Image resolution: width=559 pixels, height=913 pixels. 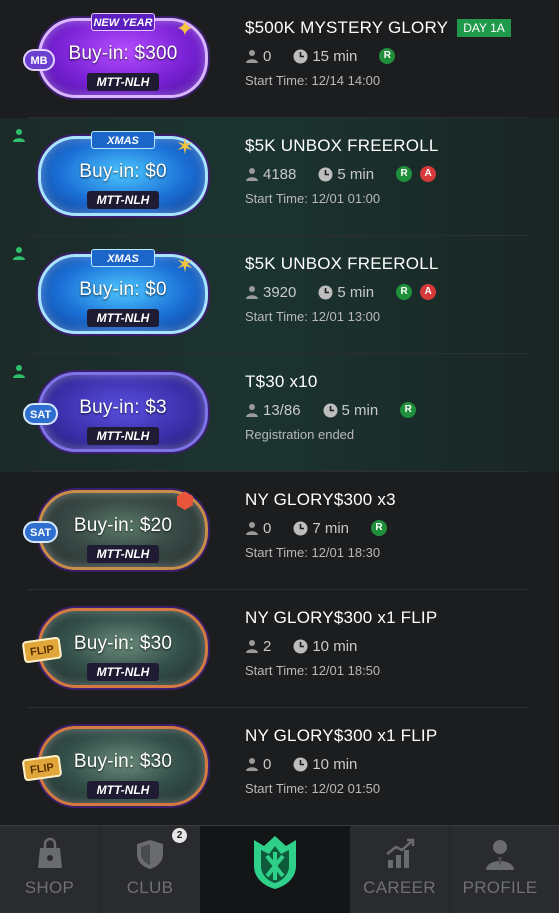 I want to click on brand-logo-icon, so click(x=275, y=862).